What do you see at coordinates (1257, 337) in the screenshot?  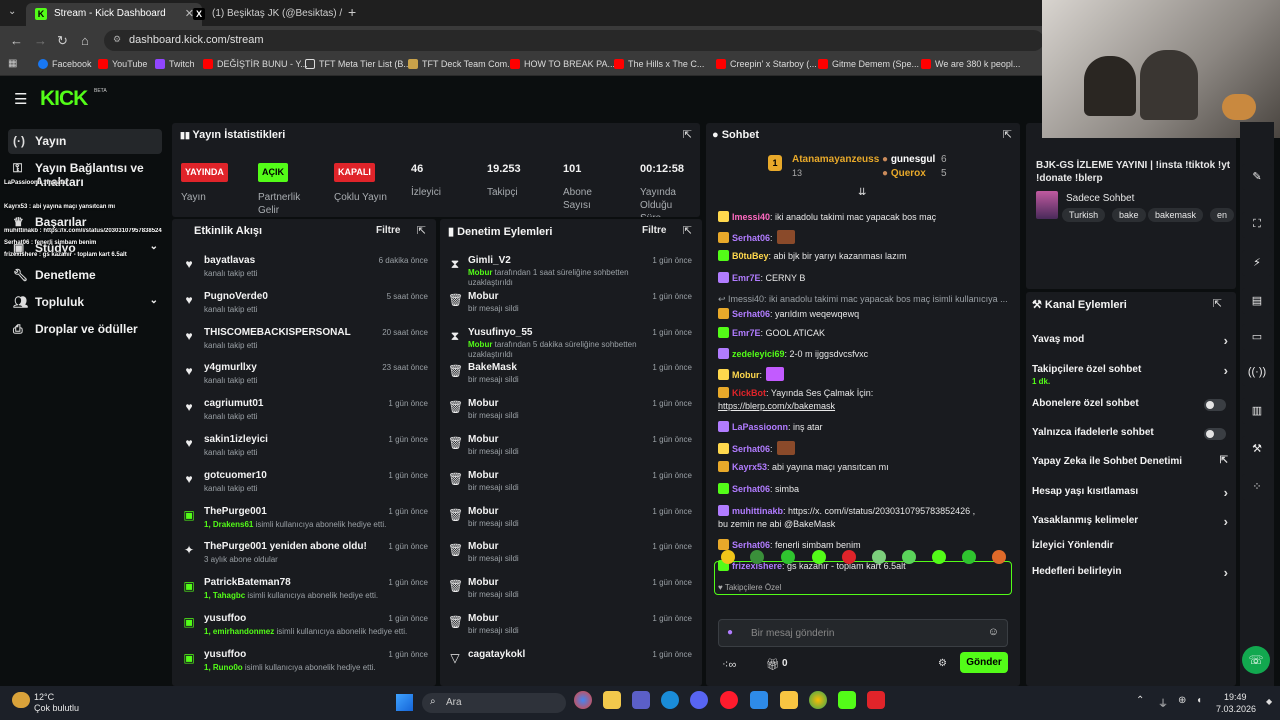 I see `chat-icon: ▭` at bounding box center [1257, 337].